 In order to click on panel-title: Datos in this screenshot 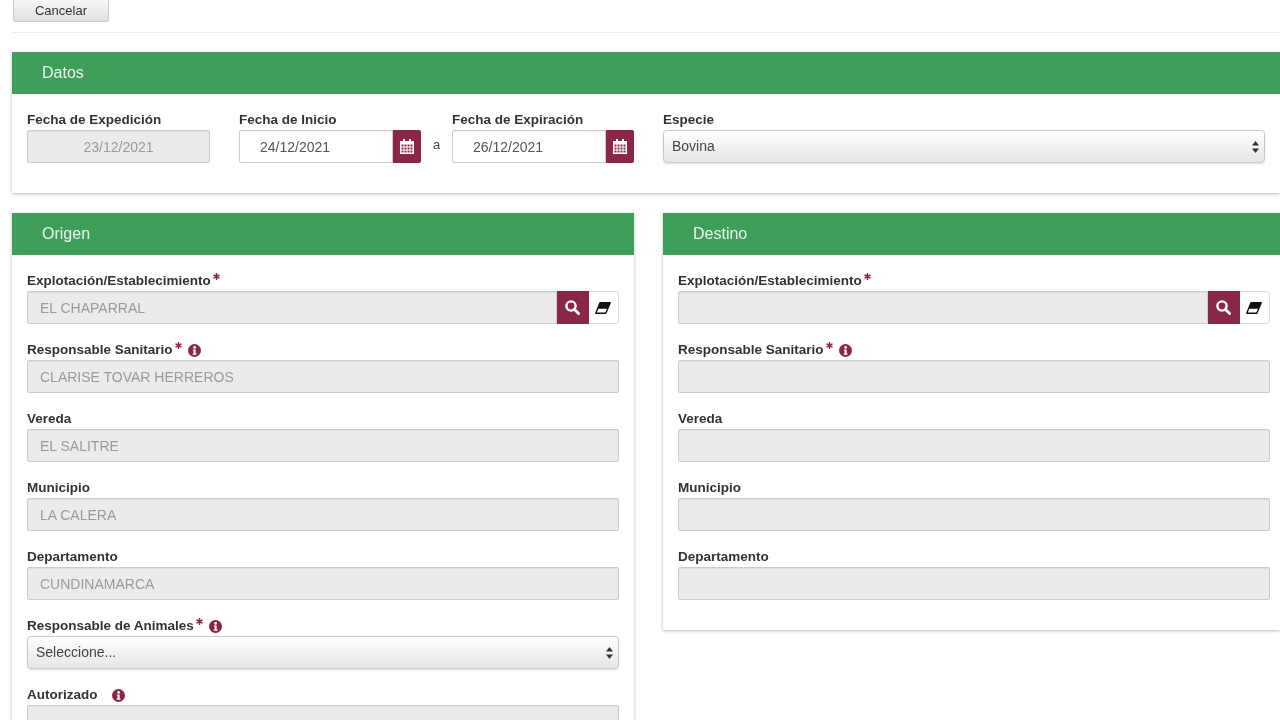, I will do `click(63, 73)`.